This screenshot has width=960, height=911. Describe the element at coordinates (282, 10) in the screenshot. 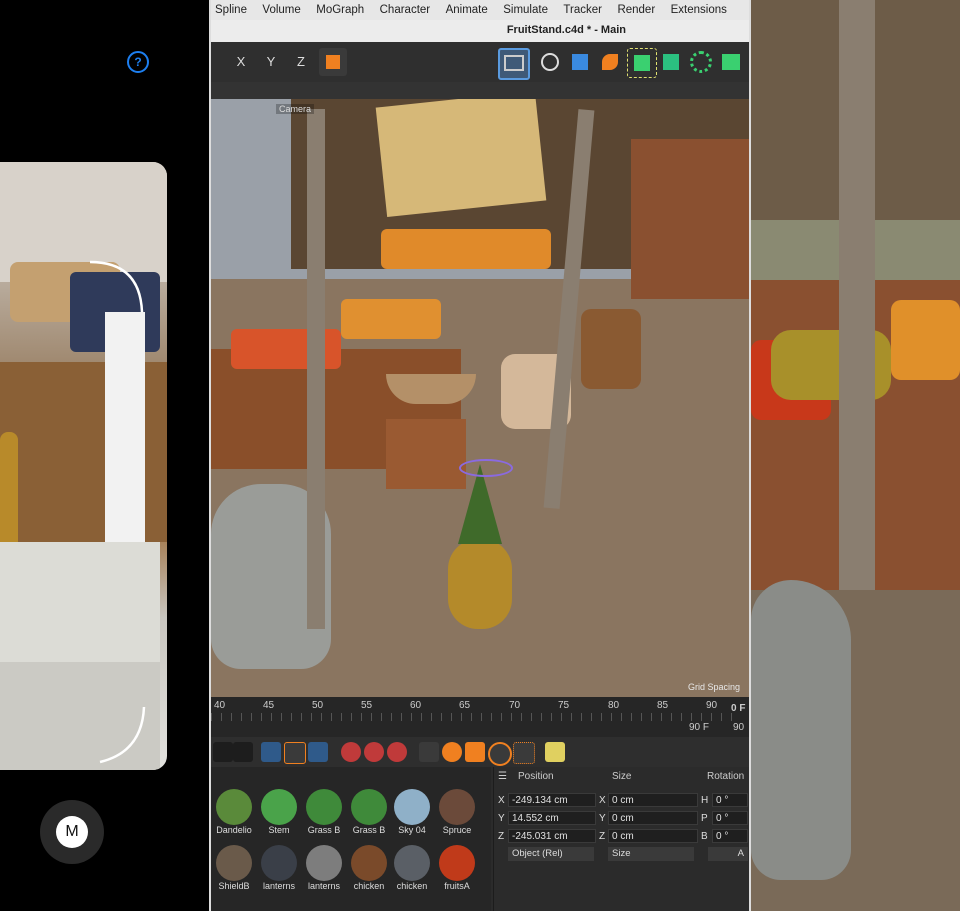

I see `menu-volume: Volume` at that location.